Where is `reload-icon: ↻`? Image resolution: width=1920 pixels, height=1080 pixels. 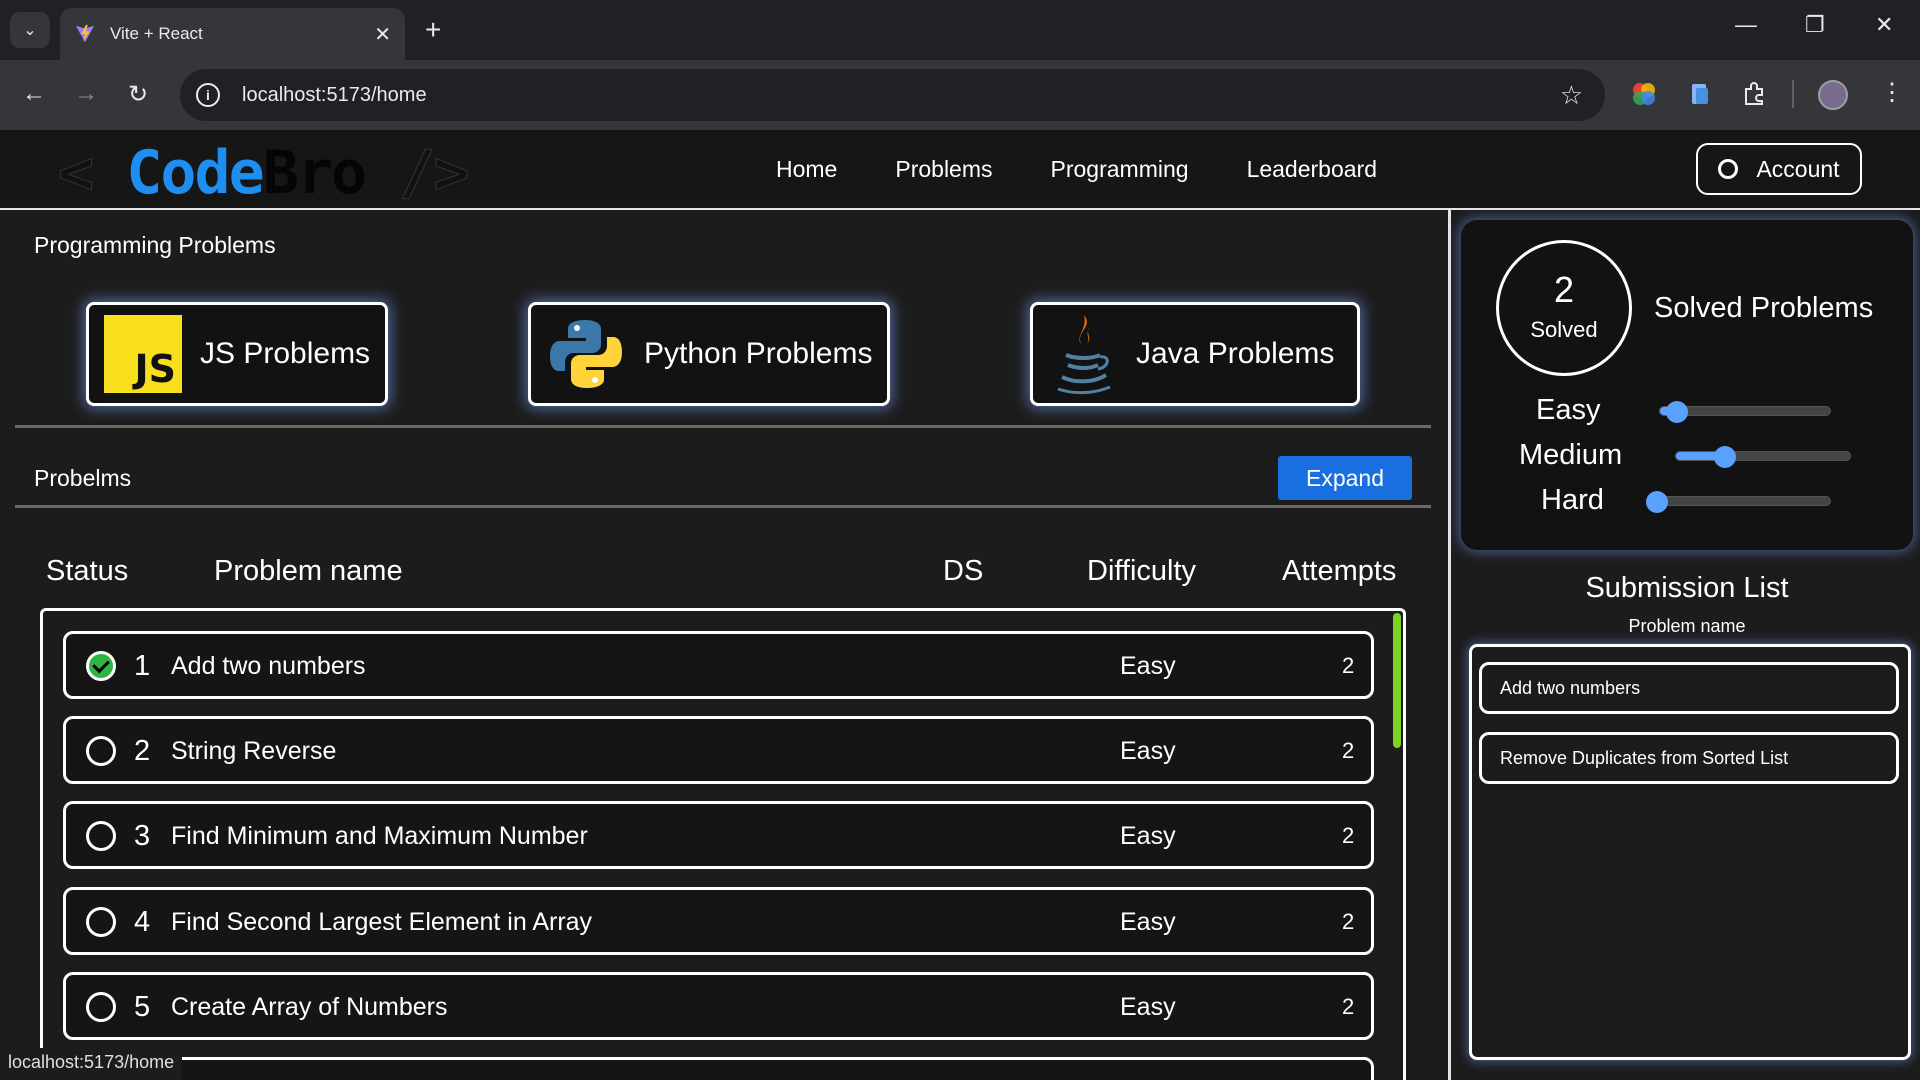
reload-icon: ↻ is located at coordinates (138, 94).